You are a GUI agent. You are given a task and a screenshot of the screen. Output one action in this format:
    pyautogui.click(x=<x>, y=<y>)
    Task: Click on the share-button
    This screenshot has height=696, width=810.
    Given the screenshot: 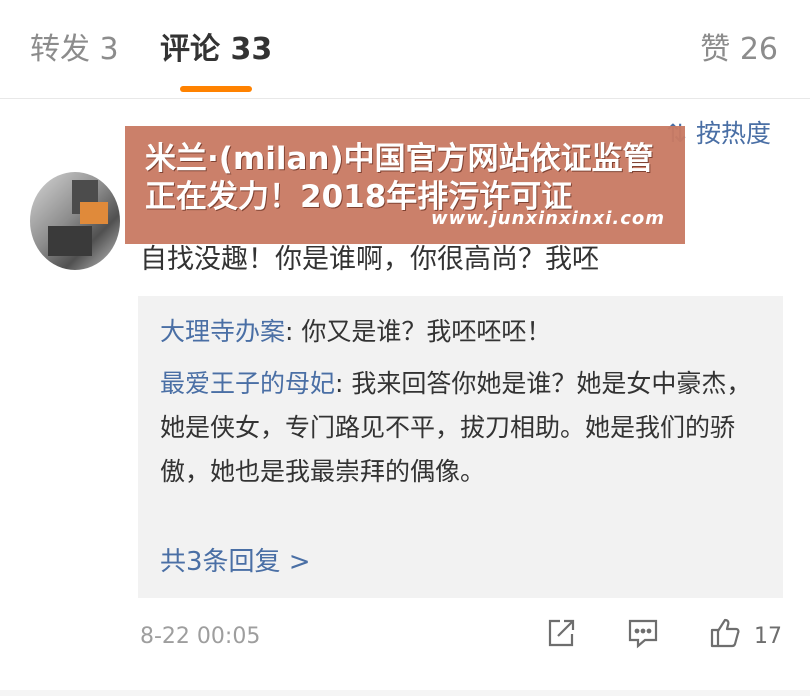 What is the action you would take?
    pyautogui.click(x=561, y=635)
    